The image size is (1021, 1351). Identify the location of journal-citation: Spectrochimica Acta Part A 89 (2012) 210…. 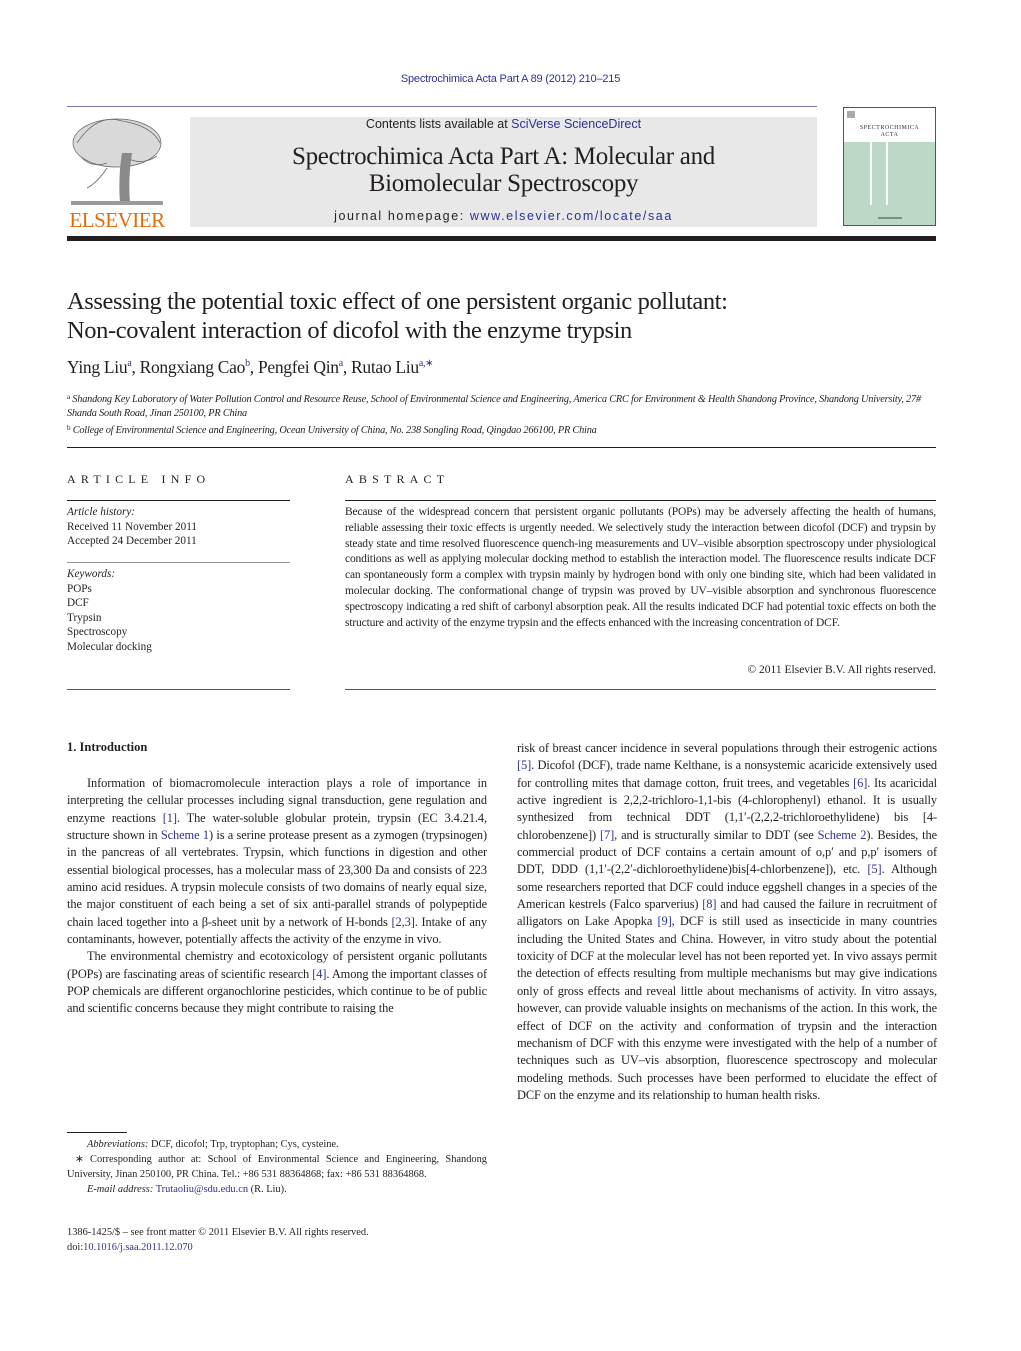
(510, 79).